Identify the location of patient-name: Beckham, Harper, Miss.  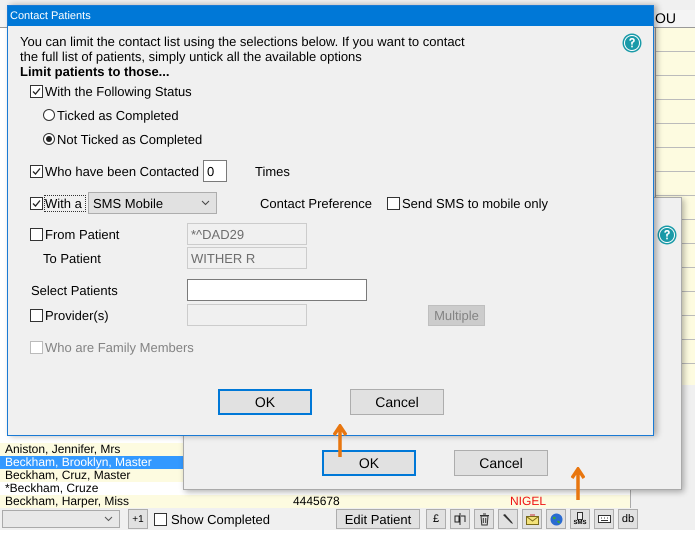
(67, 501).